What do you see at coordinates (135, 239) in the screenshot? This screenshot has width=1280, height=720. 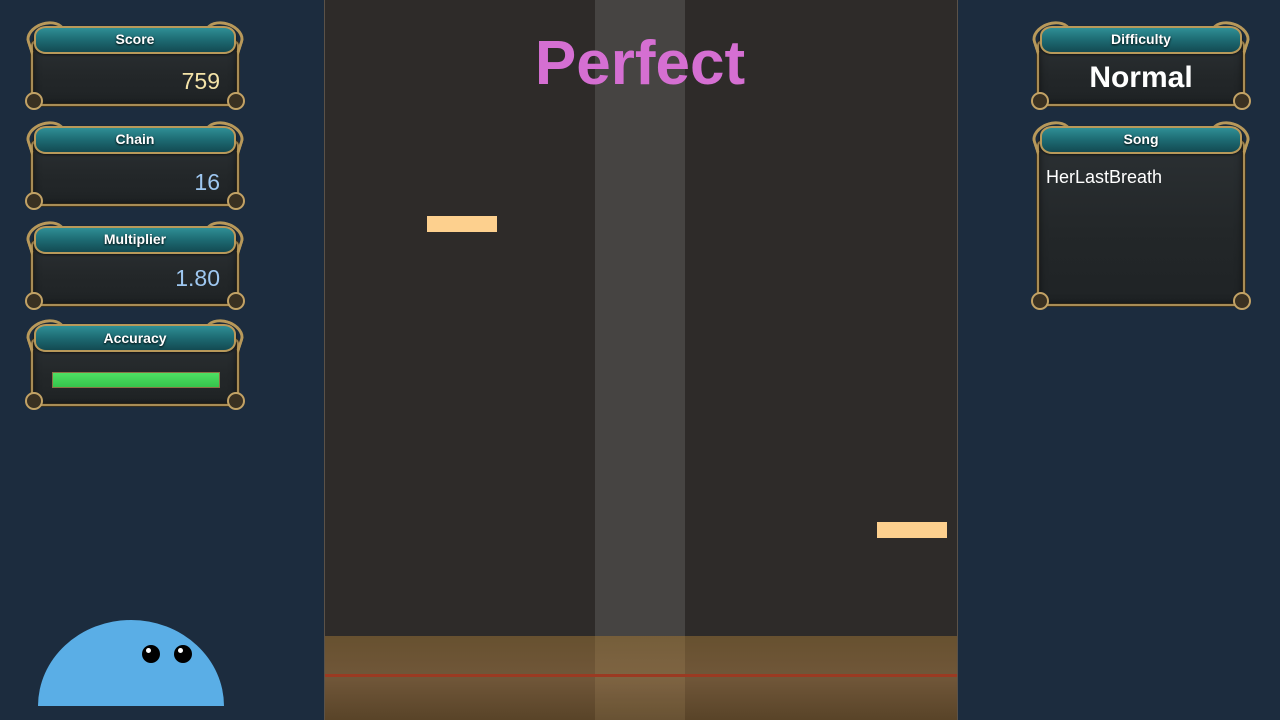 I see `multiplier-label: Multiplier` at bounding box center [135, 239].